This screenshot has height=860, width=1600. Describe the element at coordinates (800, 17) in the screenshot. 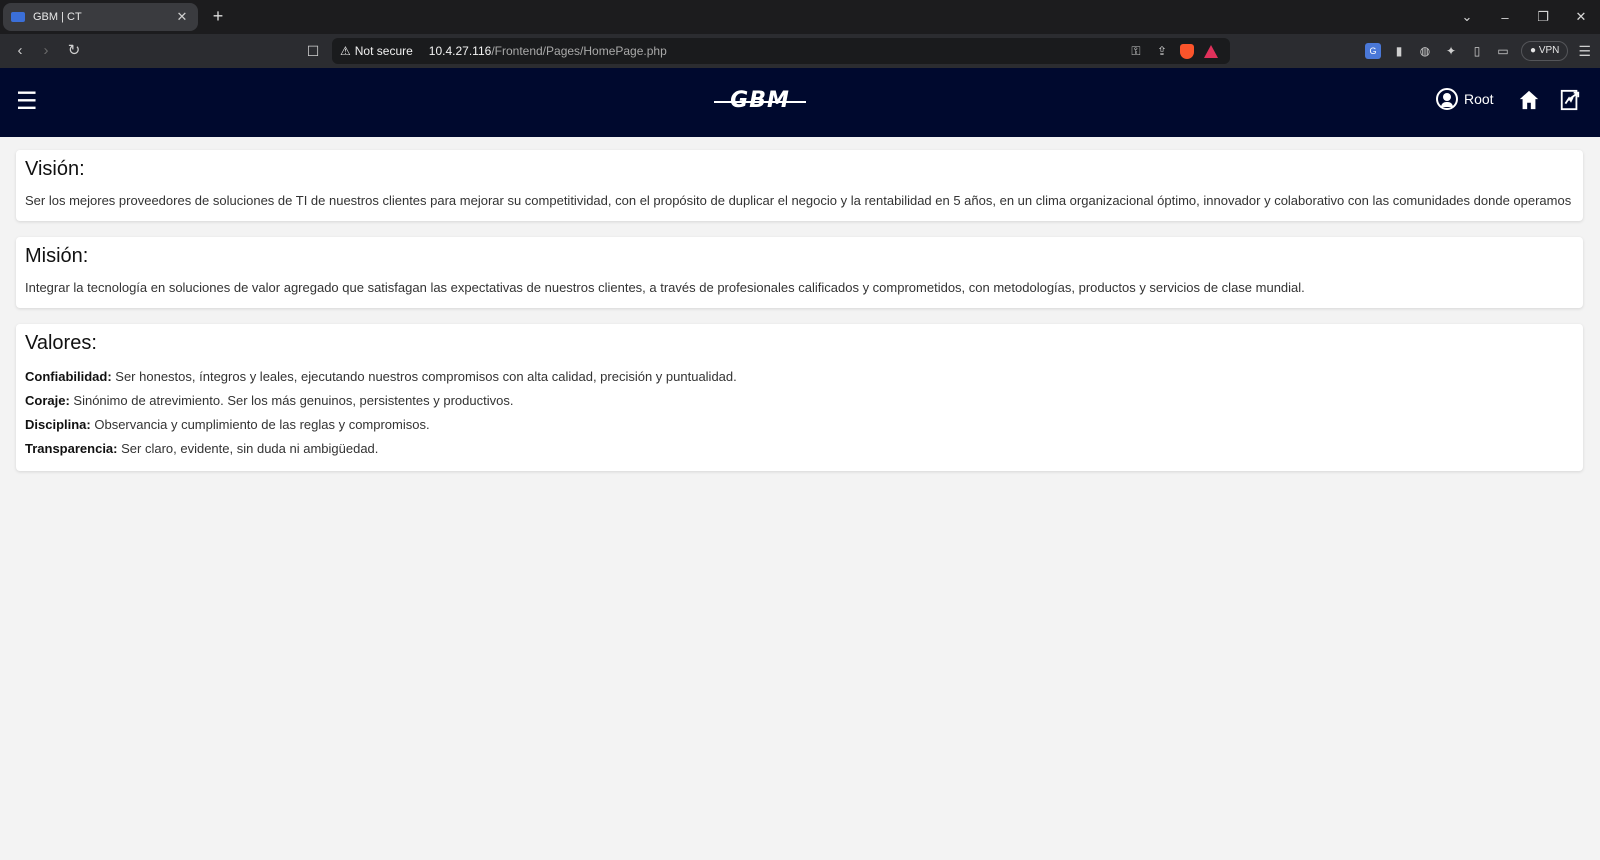

I see `browser-tab-bar: GBM | CT ✕ + ⌄ – ❐ ✕` at that location.